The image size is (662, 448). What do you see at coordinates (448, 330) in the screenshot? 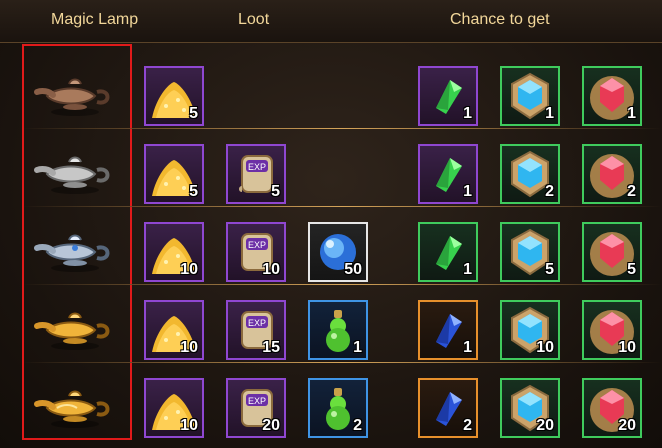
I see `chance-blue-crystal: 1` at bounding box center [448, 330].